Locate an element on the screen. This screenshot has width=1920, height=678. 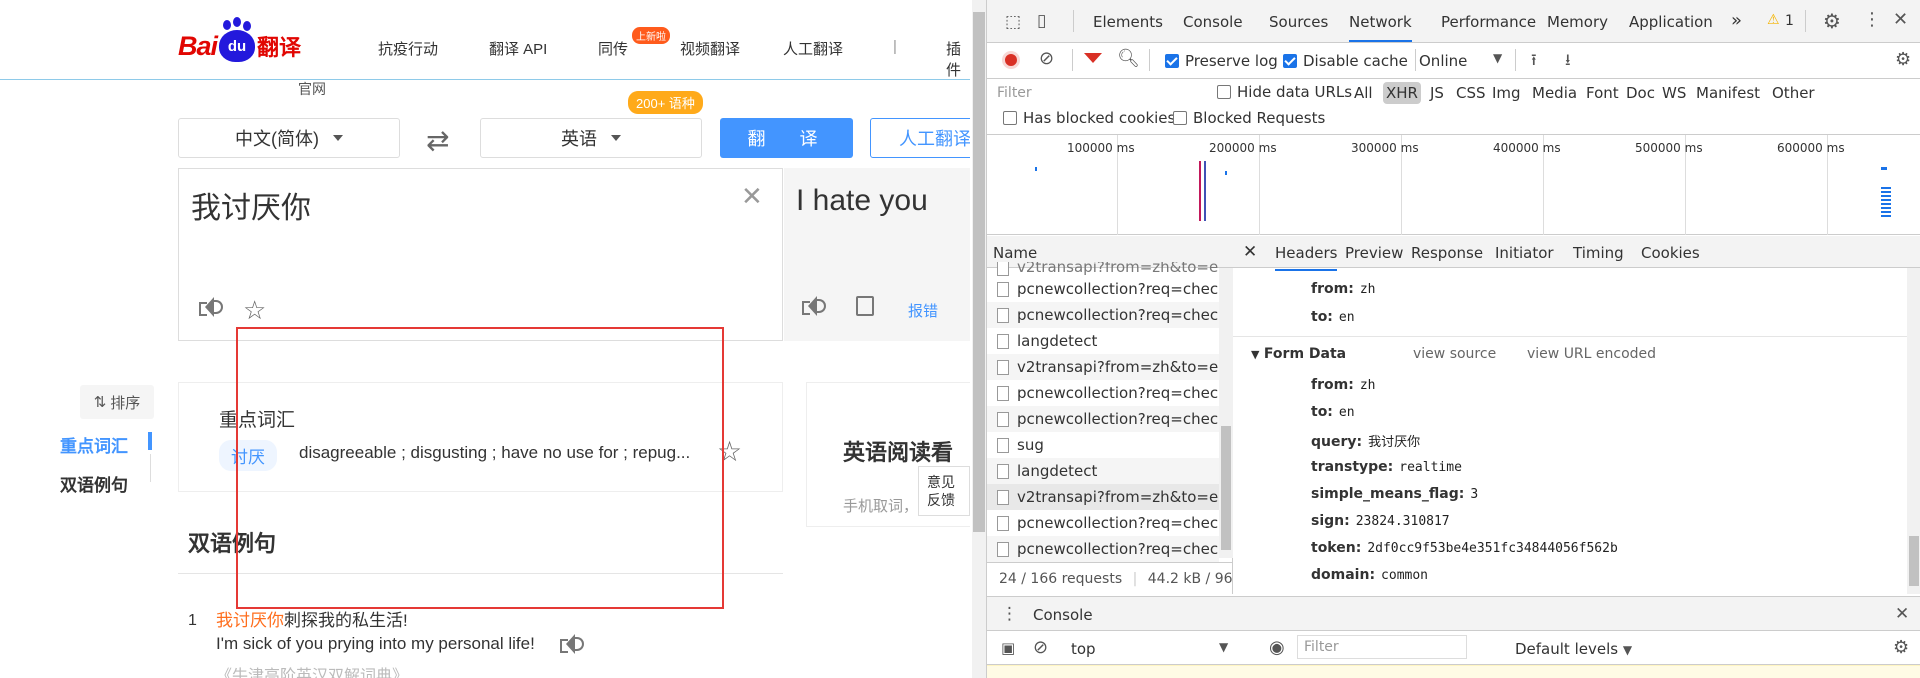
report-error-link: 报错 is located at coordinates (923, 310).